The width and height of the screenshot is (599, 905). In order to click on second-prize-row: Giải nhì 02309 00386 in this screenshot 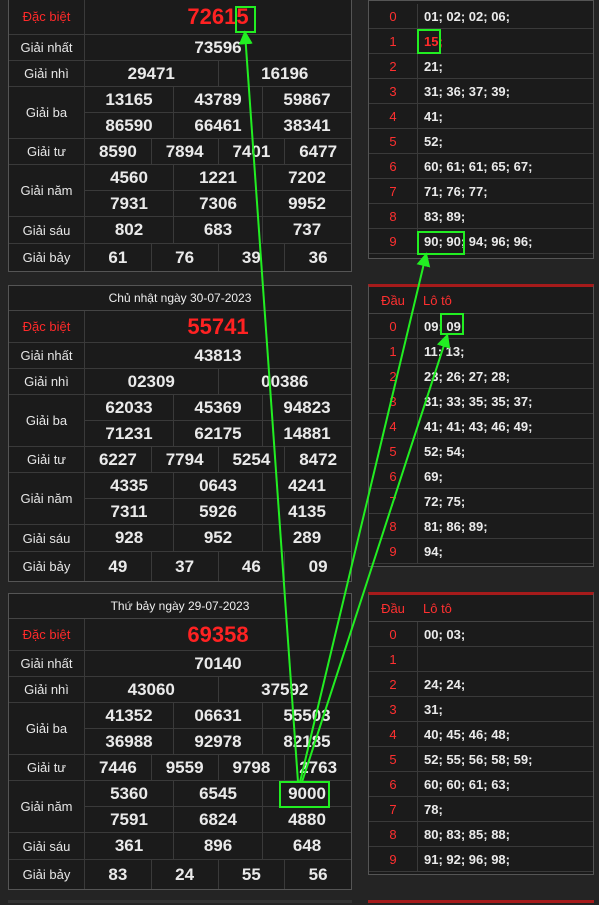, I will do `click(180, 382)`.